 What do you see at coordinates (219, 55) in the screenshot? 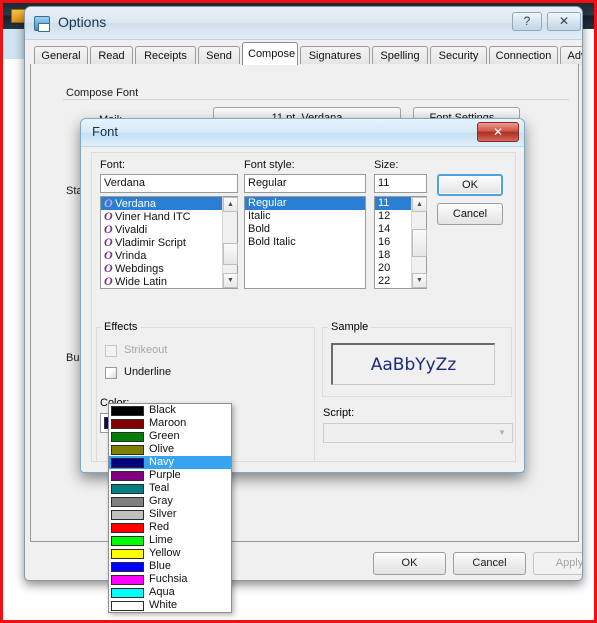
I see `tab-send: Send` at bounding box center [219, 55].